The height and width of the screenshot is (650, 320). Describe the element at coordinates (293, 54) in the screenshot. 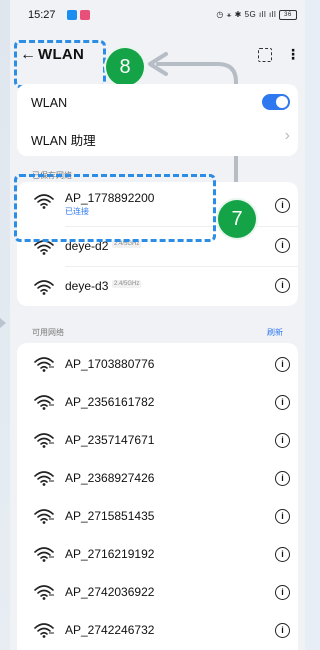

I see `more-options-button: ⋮` at that location.